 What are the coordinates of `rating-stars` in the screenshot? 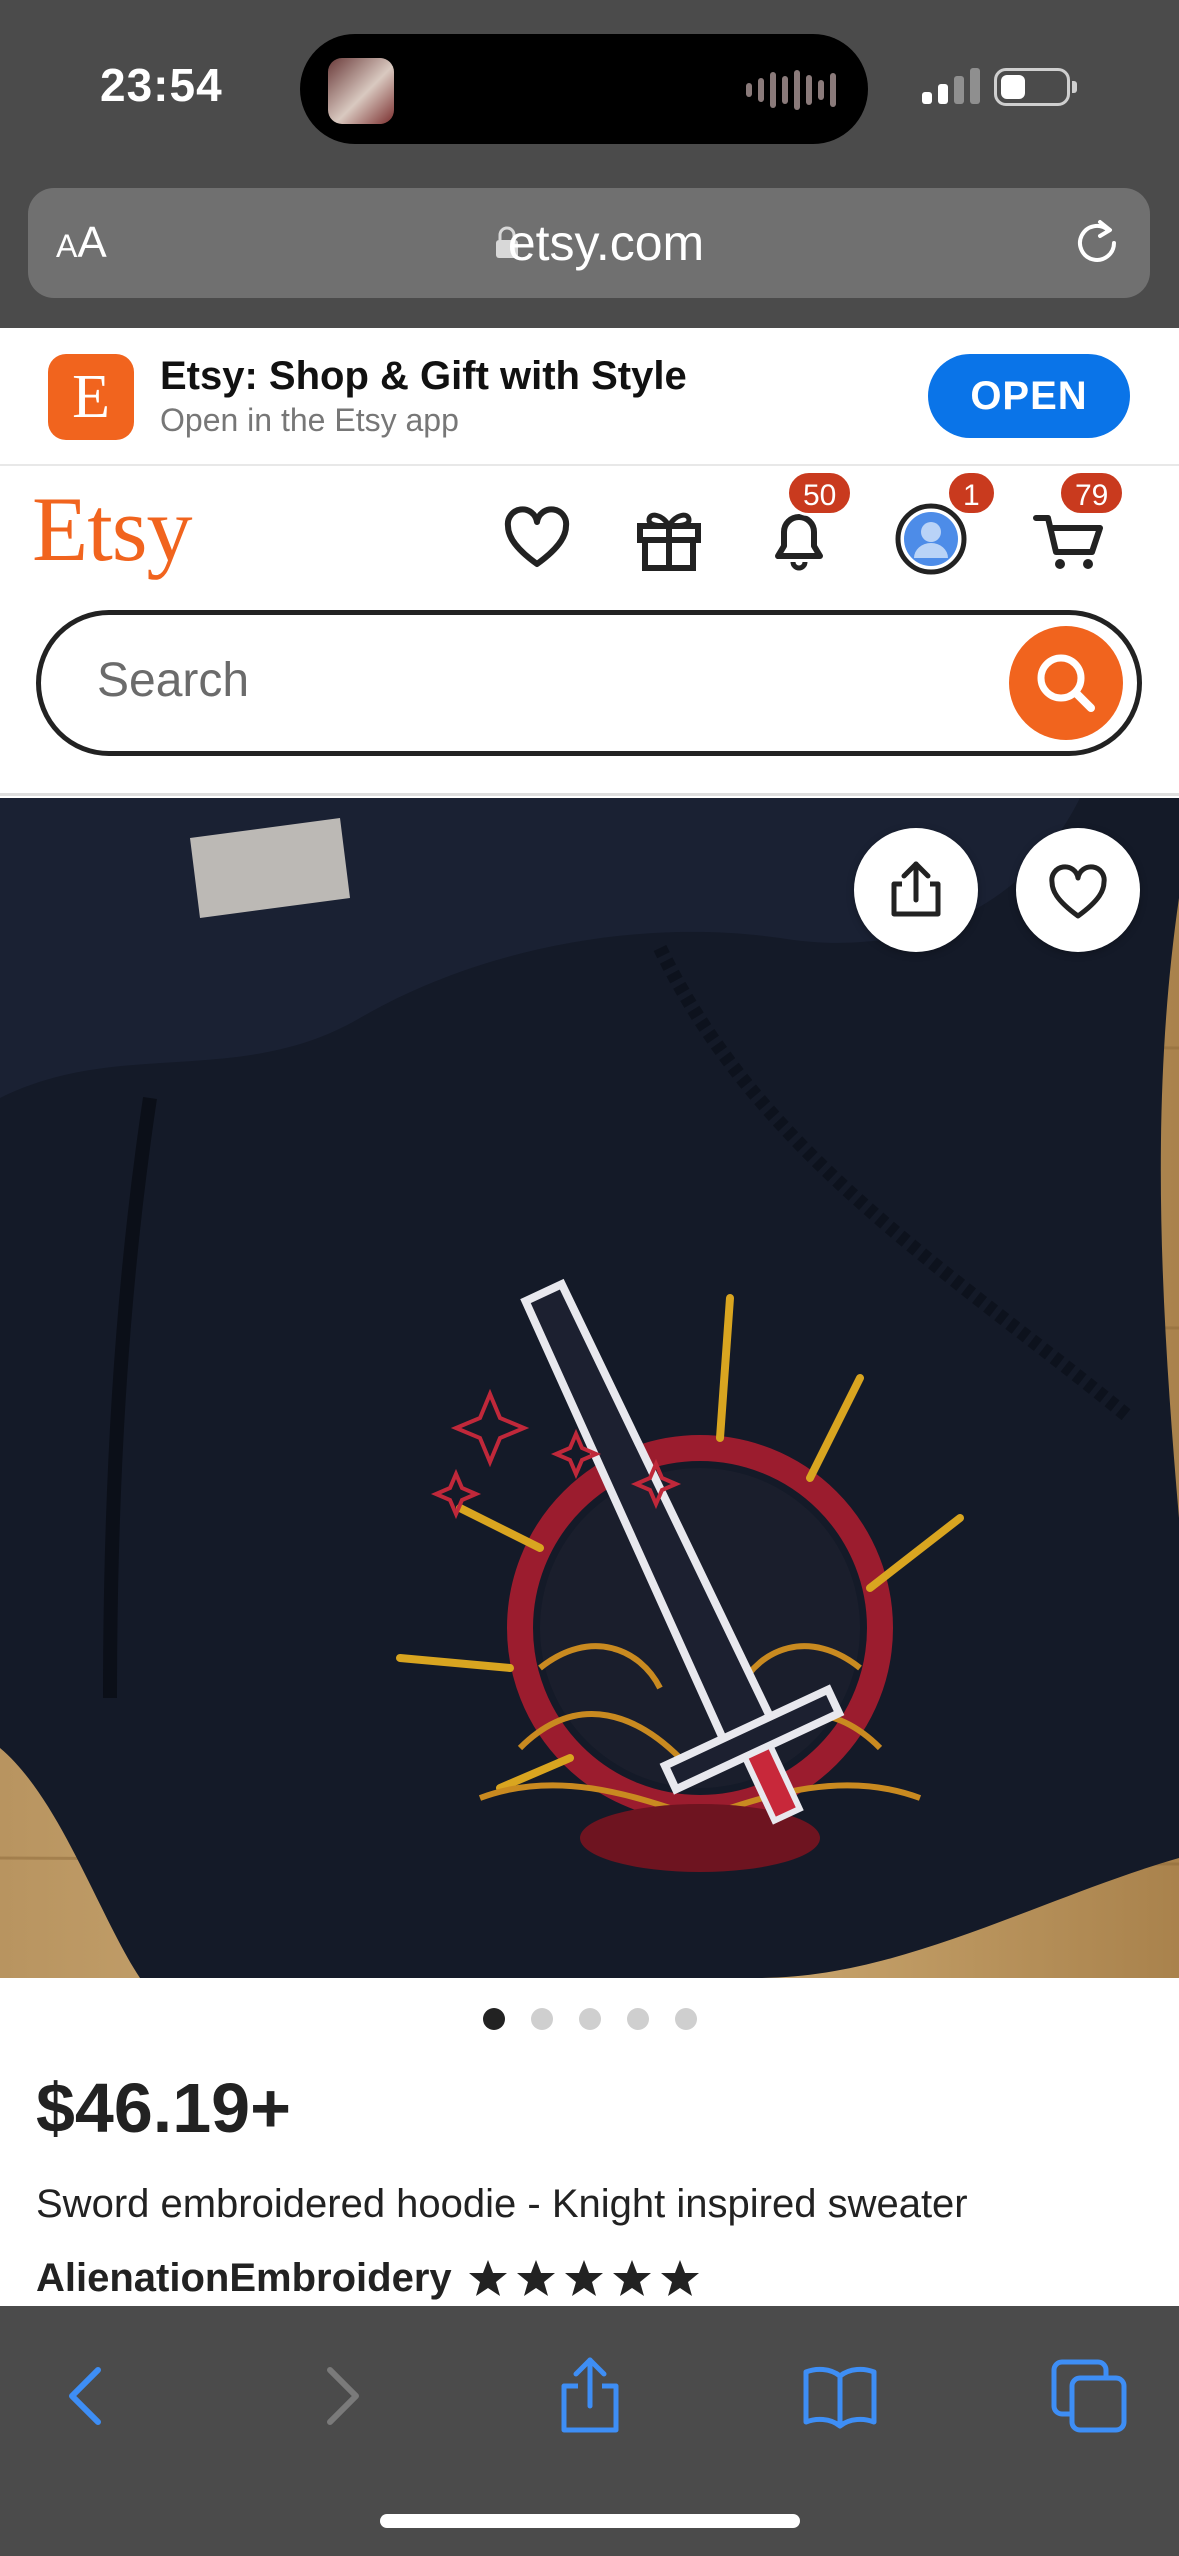 It's located at (584, 2278).